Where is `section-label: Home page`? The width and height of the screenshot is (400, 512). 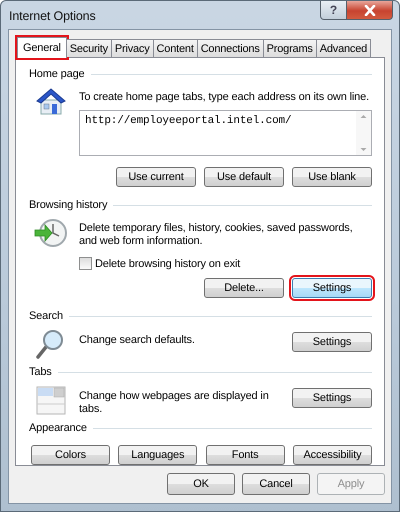 section-label: Home page is located at coordinates (57, 74).